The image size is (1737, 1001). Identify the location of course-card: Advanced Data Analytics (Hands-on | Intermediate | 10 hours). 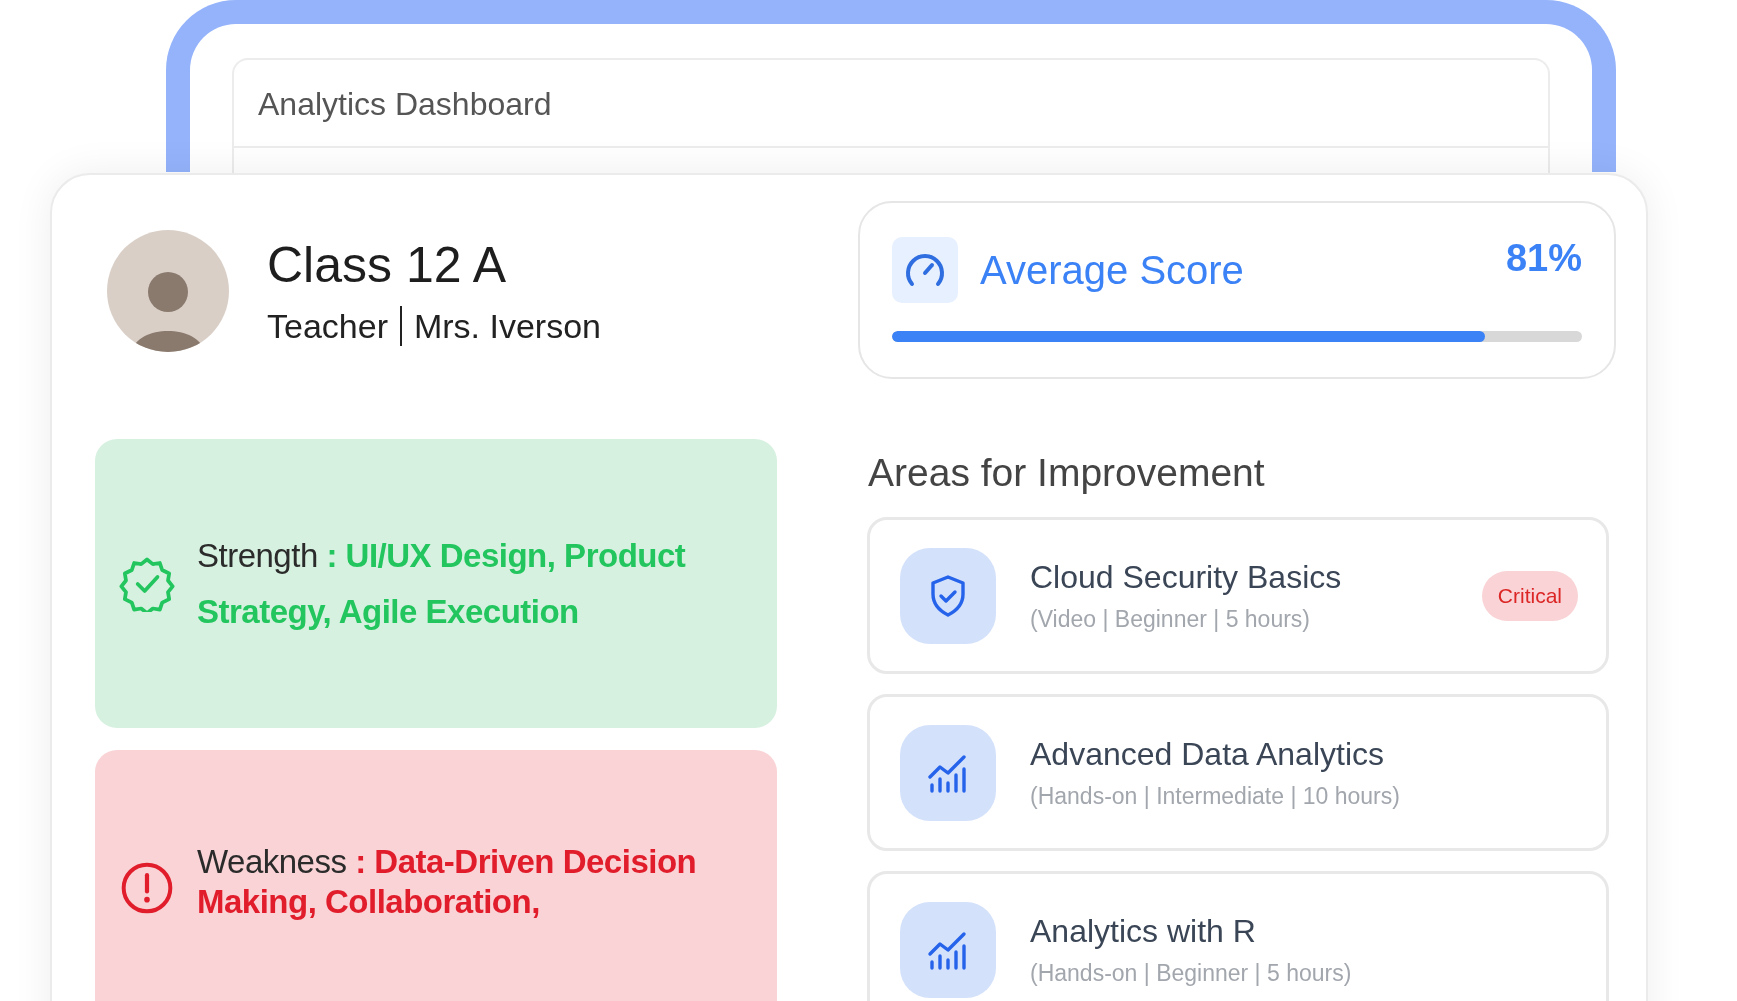
(1238, 772).